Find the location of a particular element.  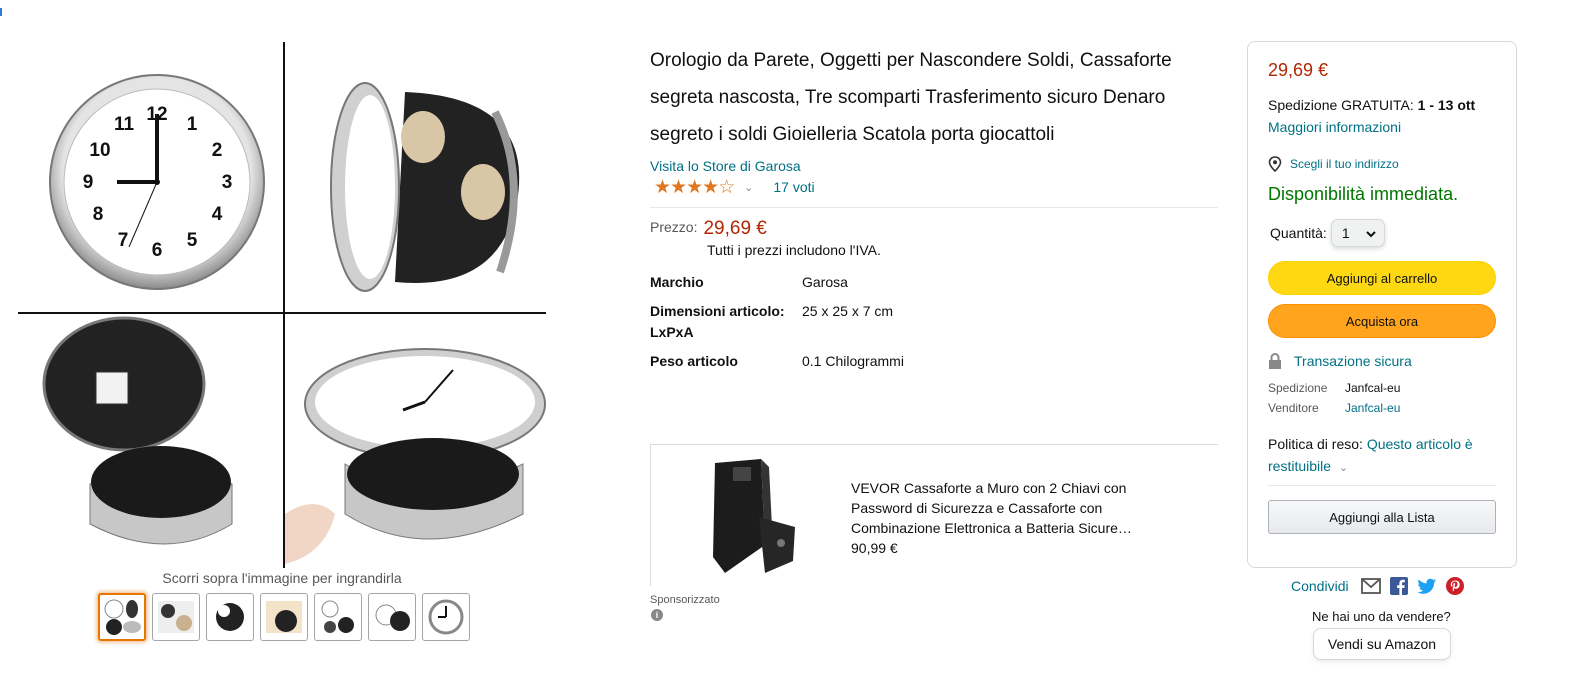

svg-text: 1 is located at coordinates (192, 124).